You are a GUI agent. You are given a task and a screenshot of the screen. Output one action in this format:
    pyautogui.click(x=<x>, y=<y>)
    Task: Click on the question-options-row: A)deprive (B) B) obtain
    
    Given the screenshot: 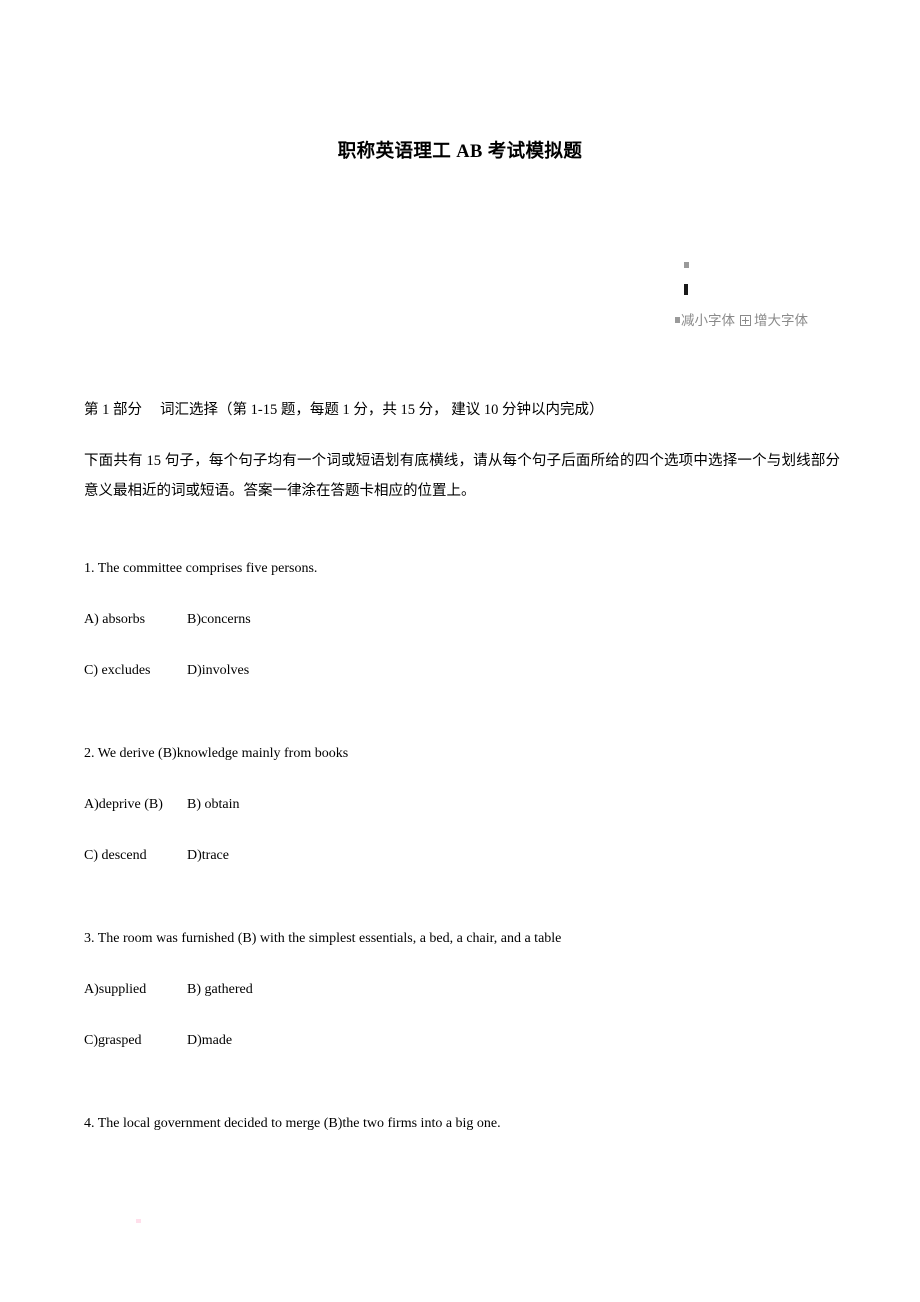 What is the action you would take?
    pyautogui.click(x=462, y=804)
    